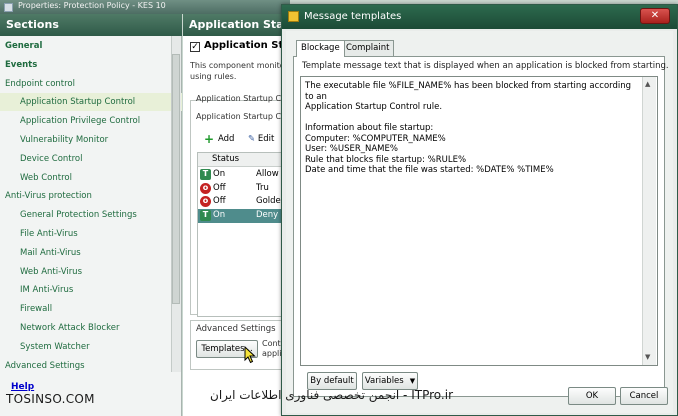  What do you see at coordinates (592, 396) in the screenshot?
I see `ok-button: OK` at bounding box center [592, 396].